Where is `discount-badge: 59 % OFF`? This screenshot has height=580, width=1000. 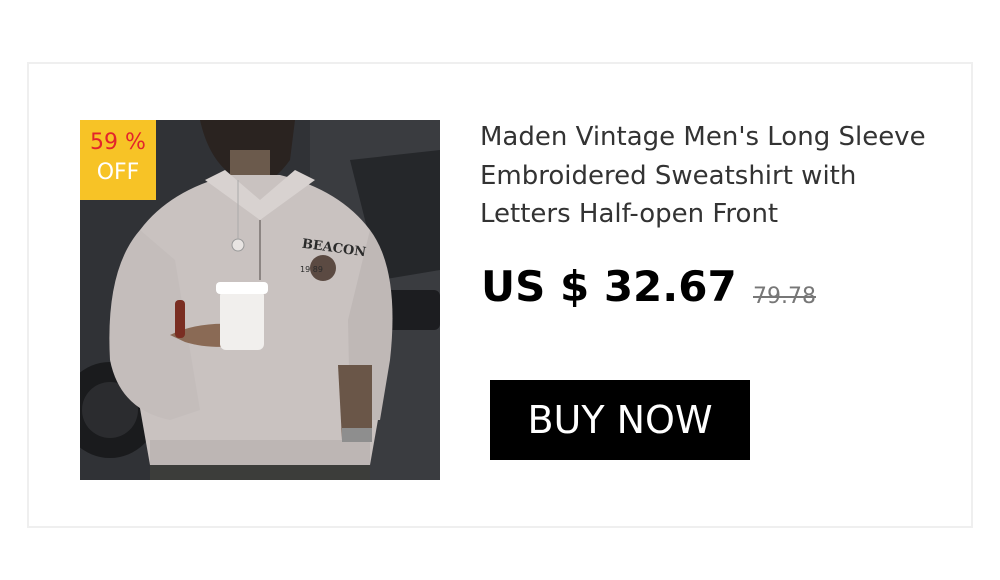 discount-badge: 59 % OFF is located at coordinates (118, 160).